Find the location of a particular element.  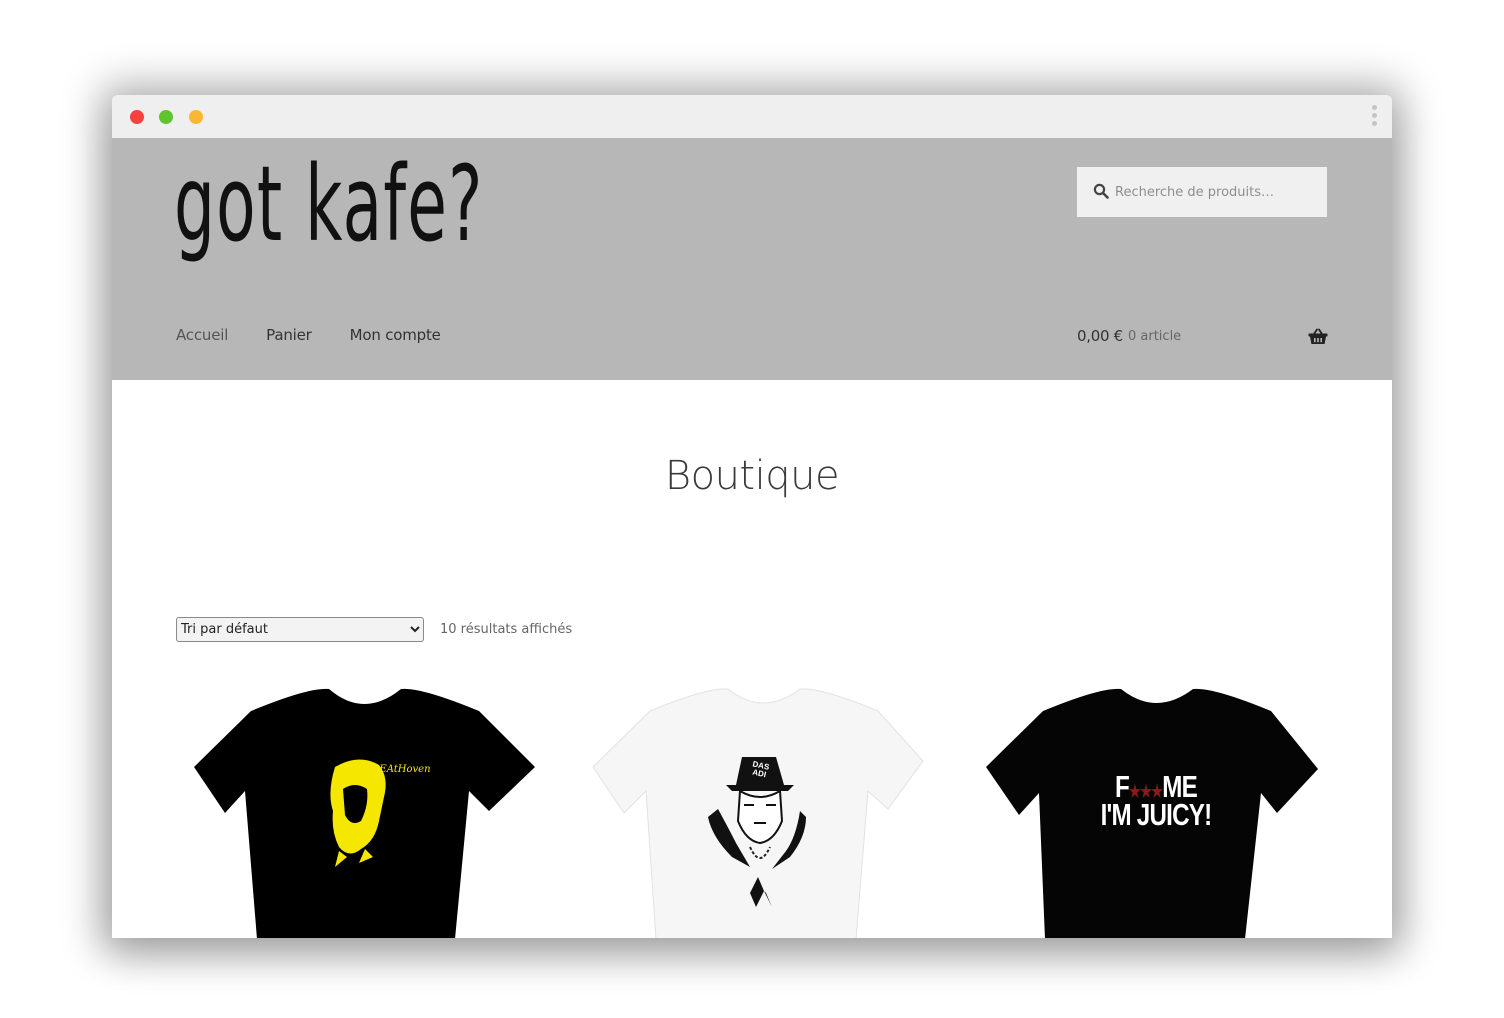

nav-item-accueil: Accueil is located at coordinates (202, 335).